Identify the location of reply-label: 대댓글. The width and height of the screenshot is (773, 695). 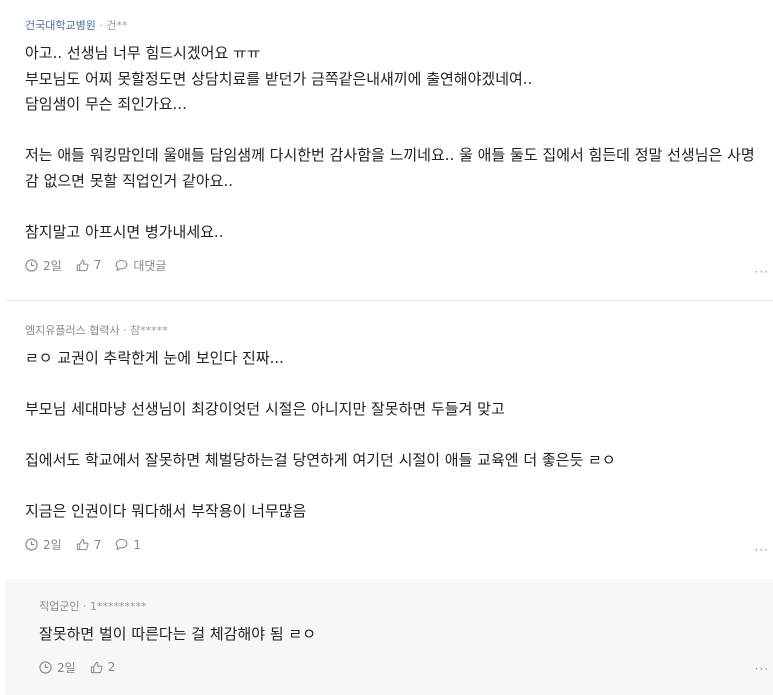
(150, 265).